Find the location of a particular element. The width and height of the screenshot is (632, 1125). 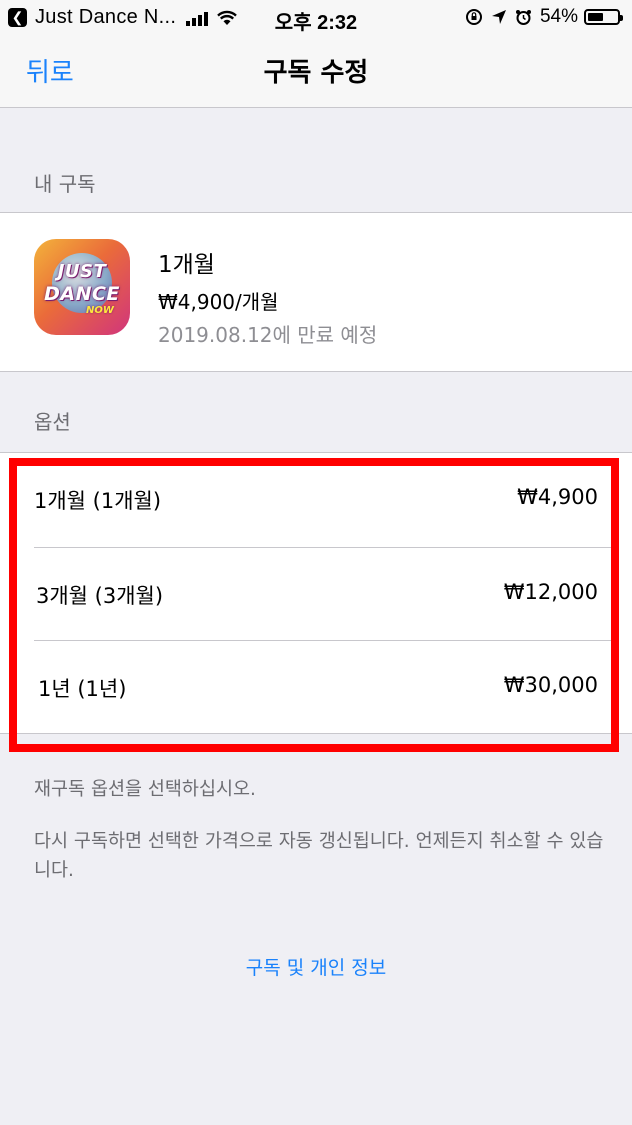

option-price: ₩30,000 is located at coordinates (550, 685).